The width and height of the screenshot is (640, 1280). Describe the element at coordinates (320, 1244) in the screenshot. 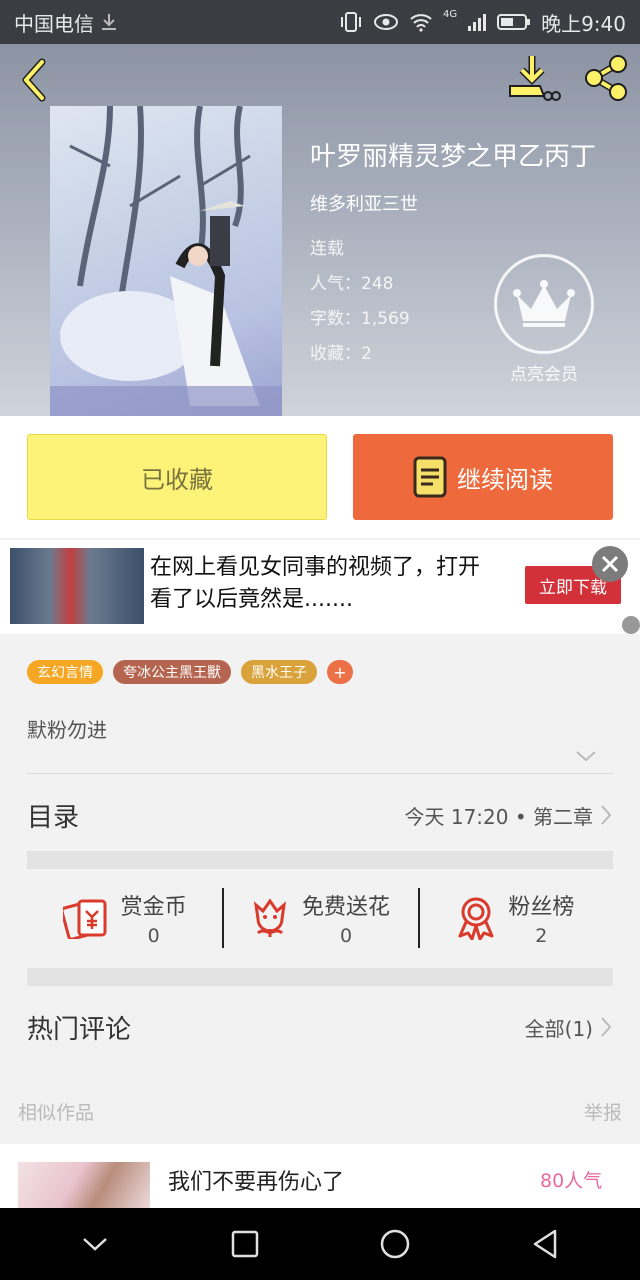

I see `system-navigation-bar` at that location.